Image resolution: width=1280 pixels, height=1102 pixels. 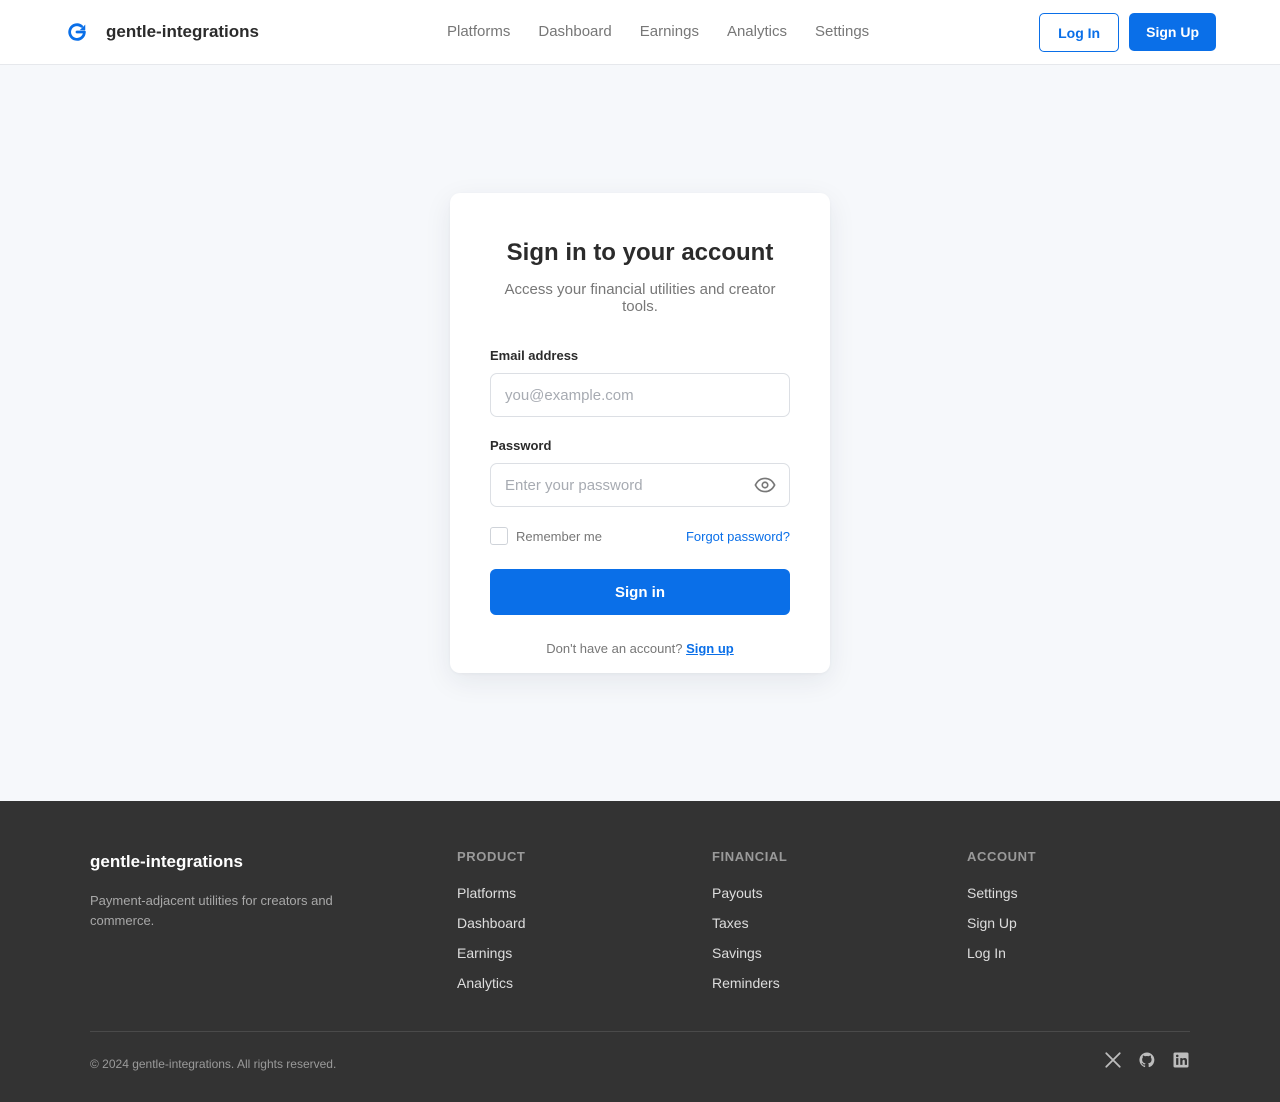 I want to click on footer-heading: FINANCIAL, so click(x=750, y=856).